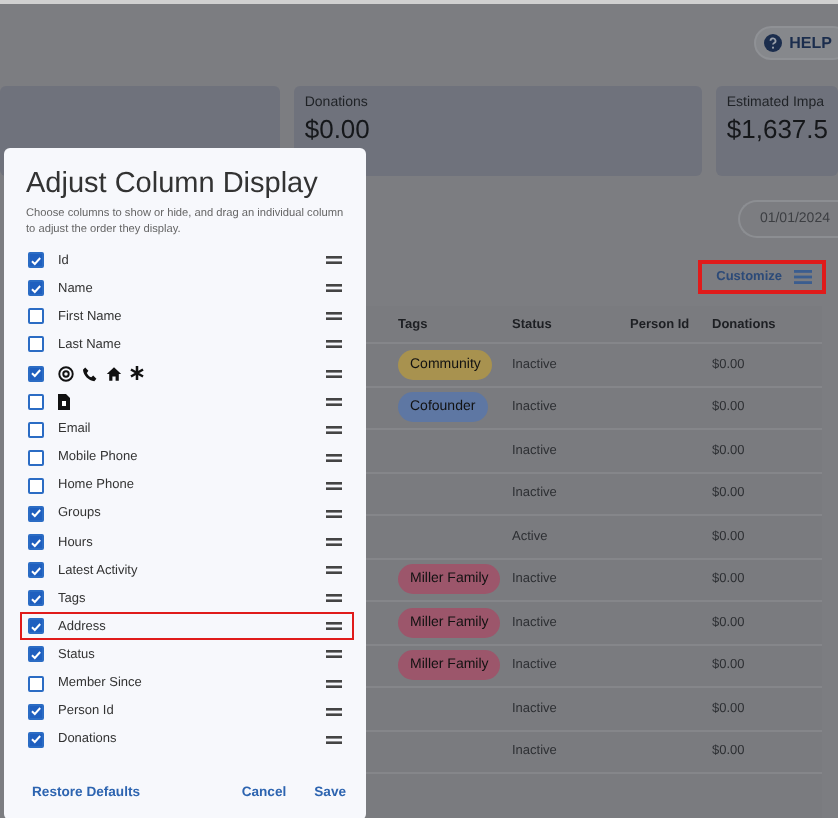 This screenshot has width=838, height=818. What do you see at coordinates (114, 373) in the screenshot?
I see `home-icon` at bounding box center [114, 373].